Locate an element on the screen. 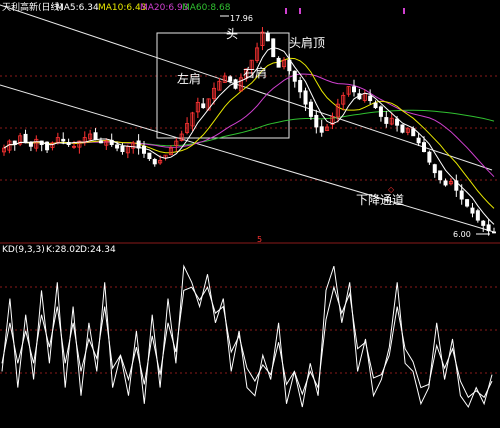  channel-marker: ◇ is located at coordinates (391, 189).